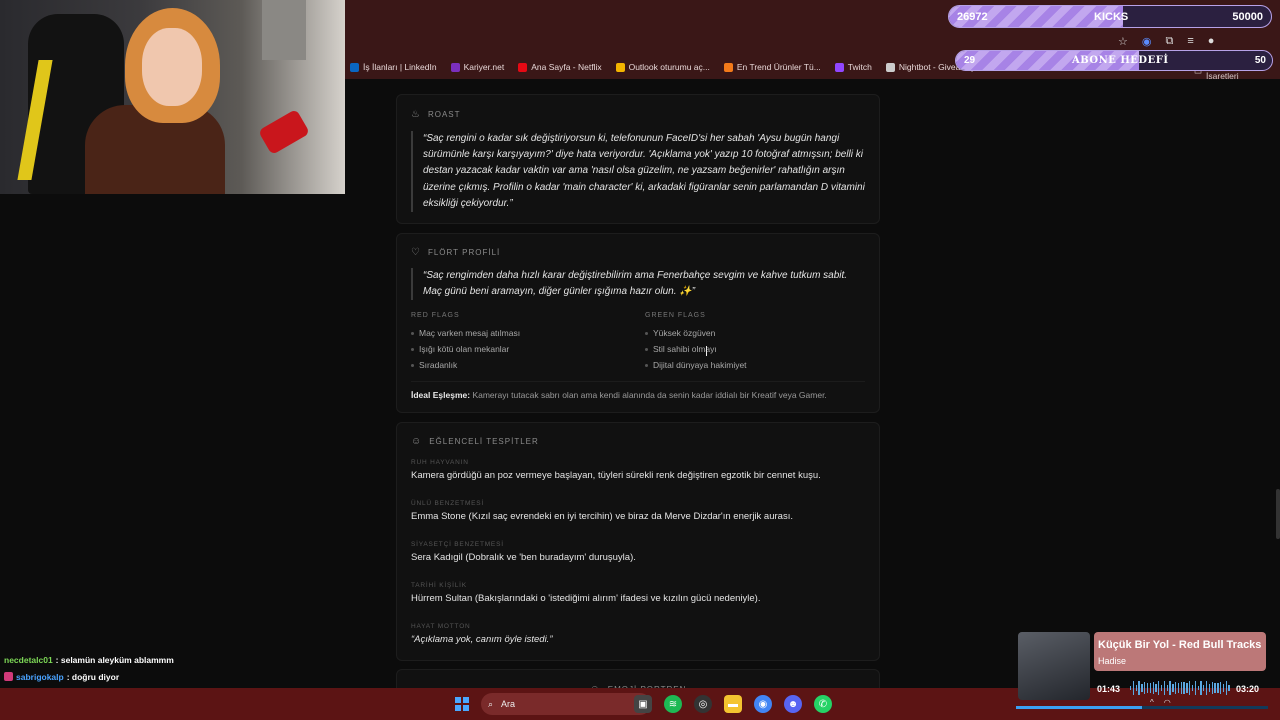 The height and width of the screenshot is (720, 1280). What do you see at coordinates (853, 67) in the screenshot?
I see `bookmark-item: Twitch` at bounding box center [853, 67].